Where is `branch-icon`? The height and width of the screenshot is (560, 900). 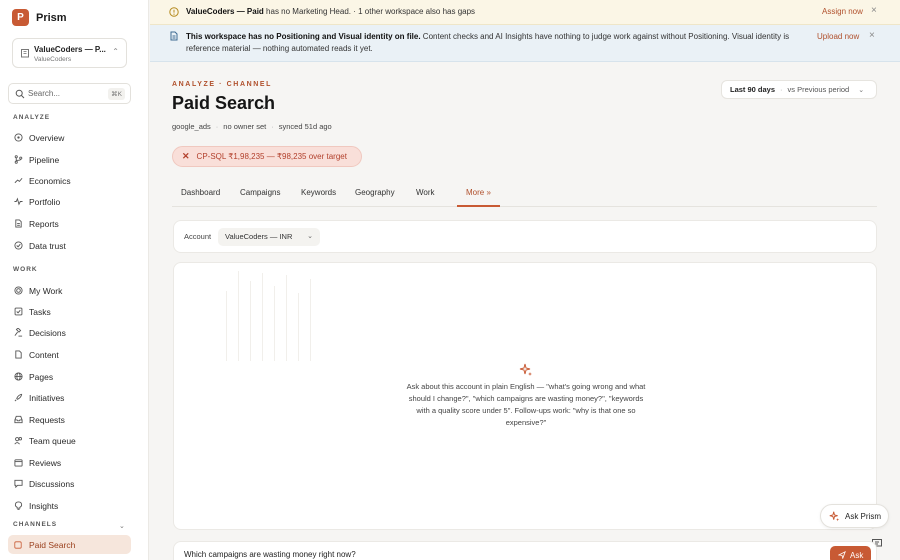 branch-icon is located at coordinates (18, 160).